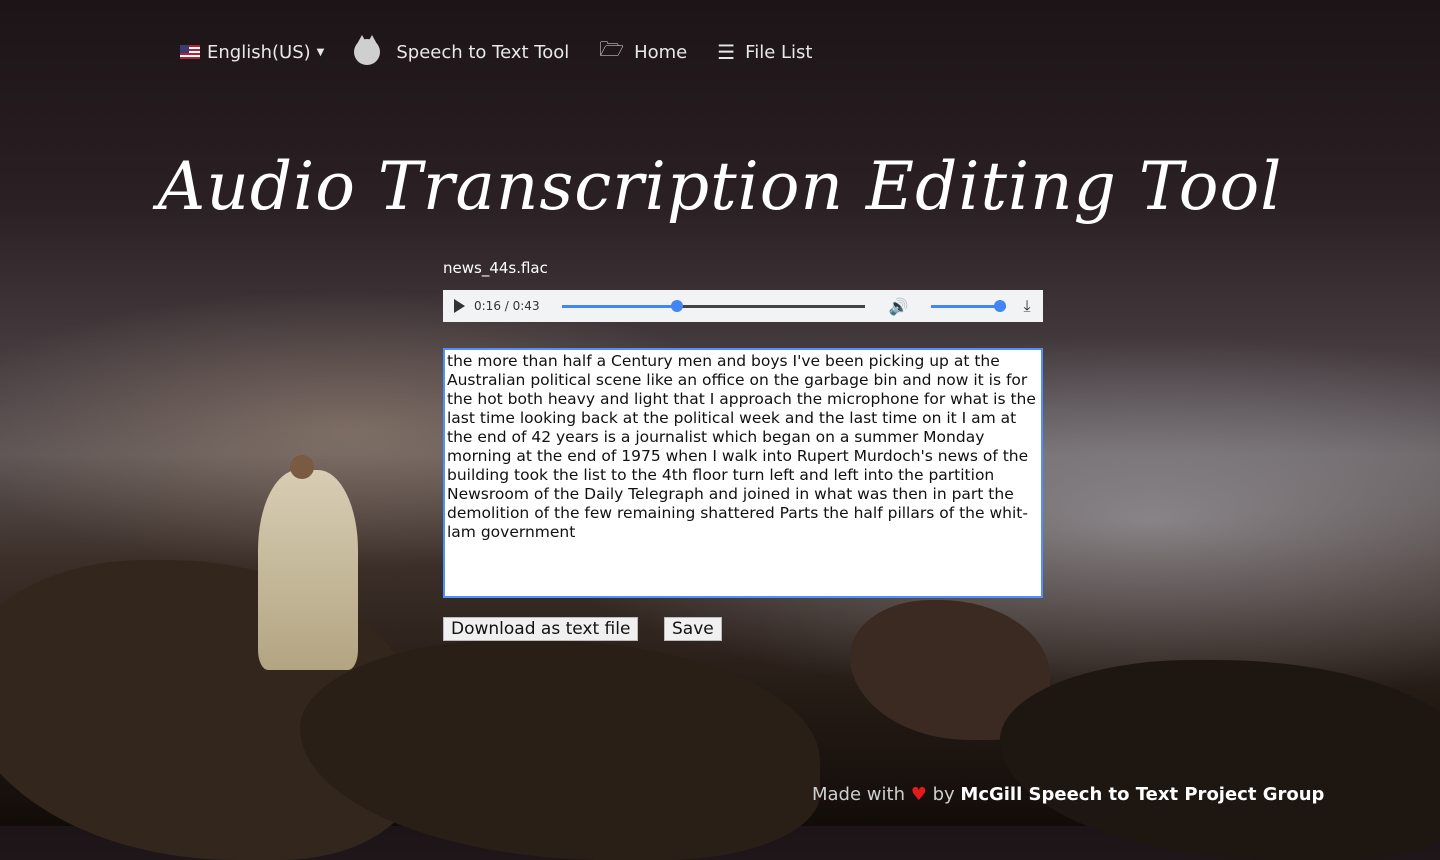 This screenshot has height=860, width=1440. What do you see at coordinates (308, 570) in the screenshot?
I see `monk-figure` at bounding box center [308, 570].